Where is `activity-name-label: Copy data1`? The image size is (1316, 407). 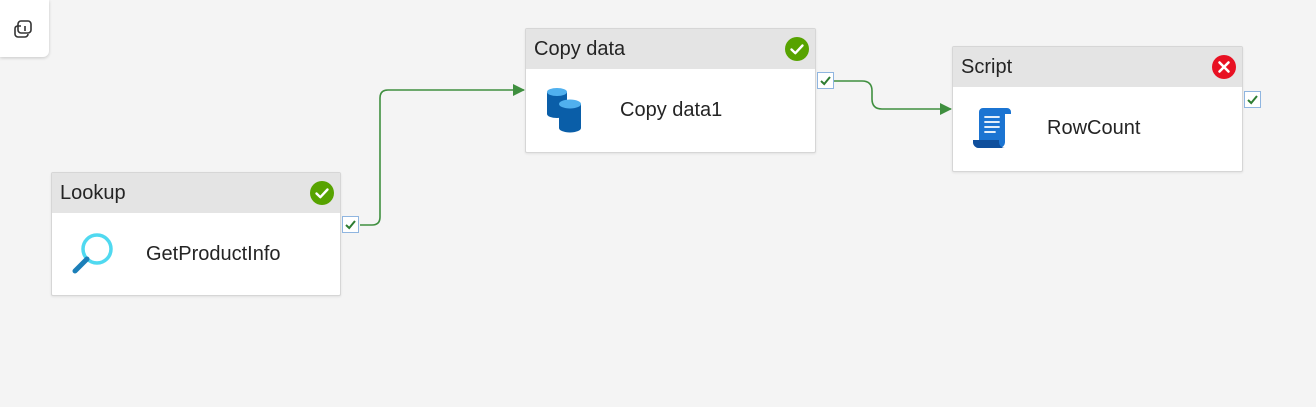 activity-name-label: Copy data1 is located at coordinates (671, 109).